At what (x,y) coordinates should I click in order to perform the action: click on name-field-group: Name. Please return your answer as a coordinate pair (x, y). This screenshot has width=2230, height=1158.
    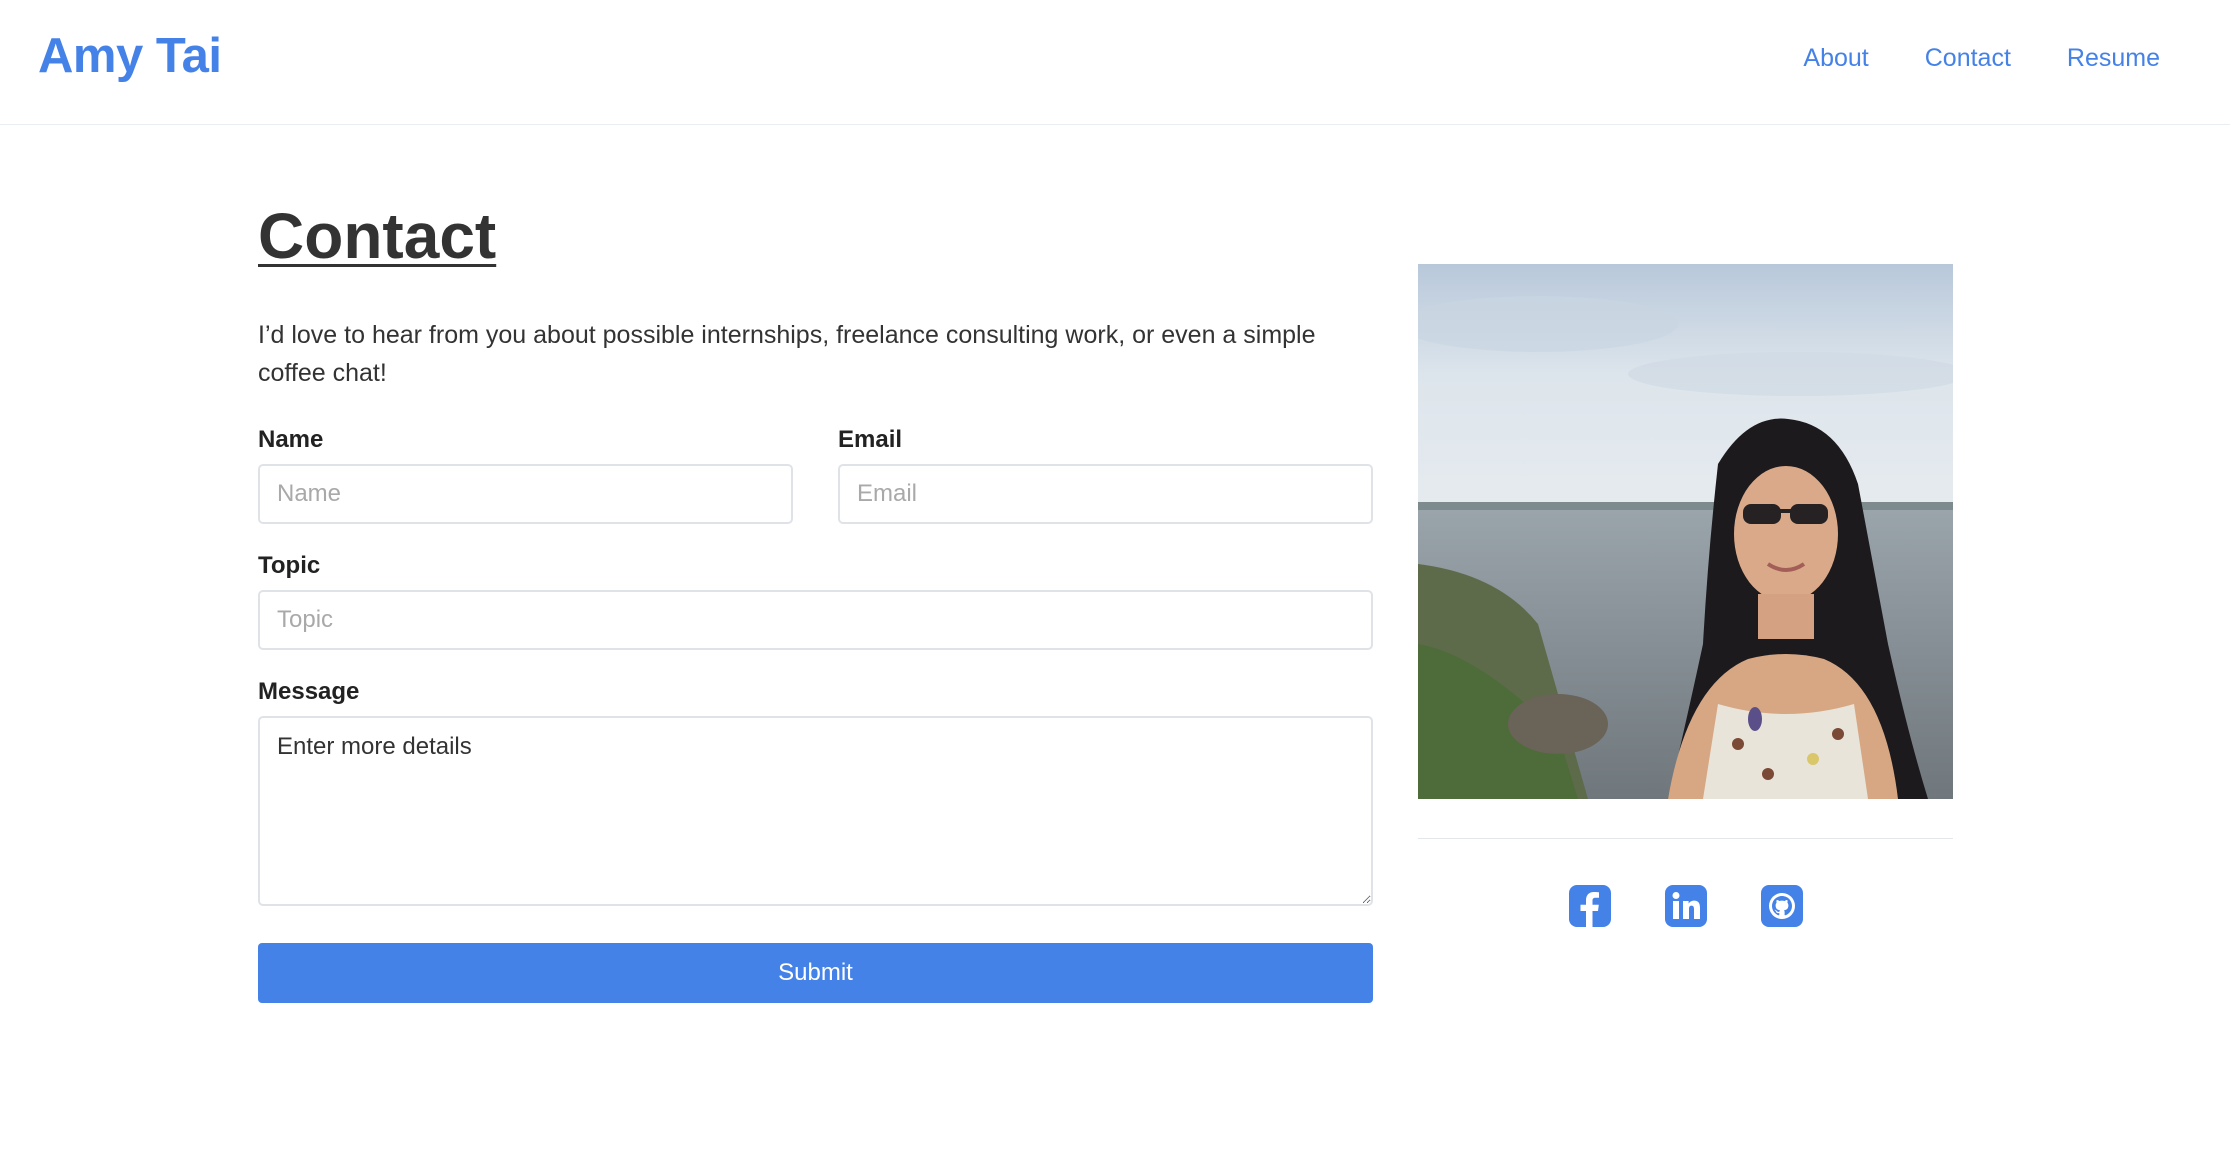
    Looking at the image, I should click on (525, 475).